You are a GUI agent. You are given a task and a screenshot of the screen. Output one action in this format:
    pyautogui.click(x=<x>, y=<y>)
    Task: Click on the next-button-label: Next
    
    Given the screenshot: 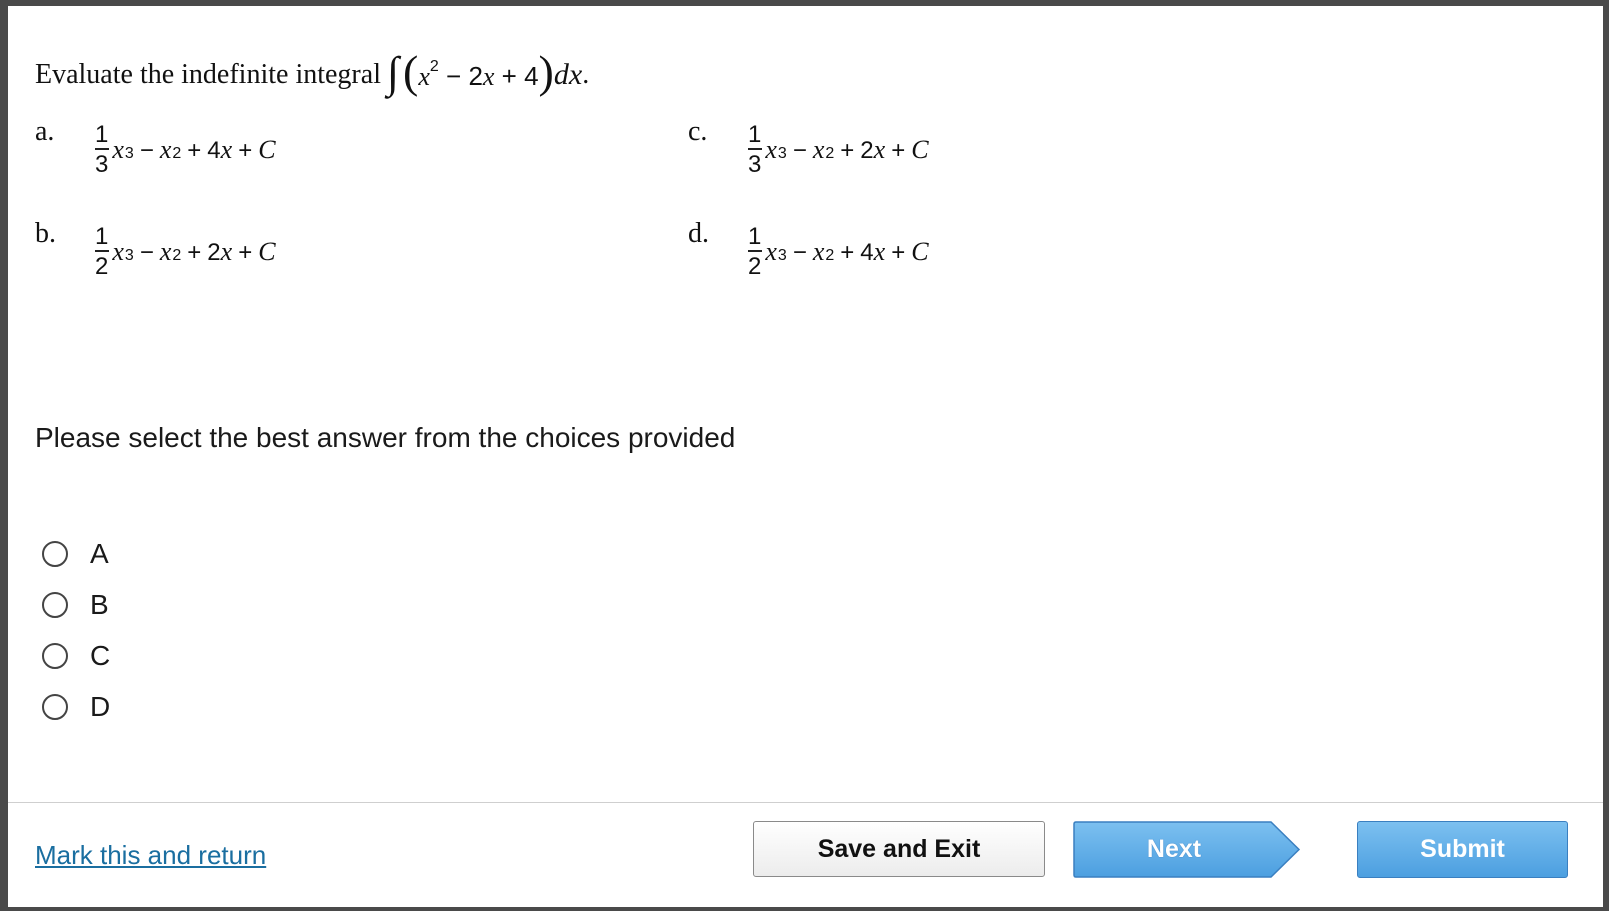 What is the action you would take?
    pyautogui.click(x=1174, y=849)
    